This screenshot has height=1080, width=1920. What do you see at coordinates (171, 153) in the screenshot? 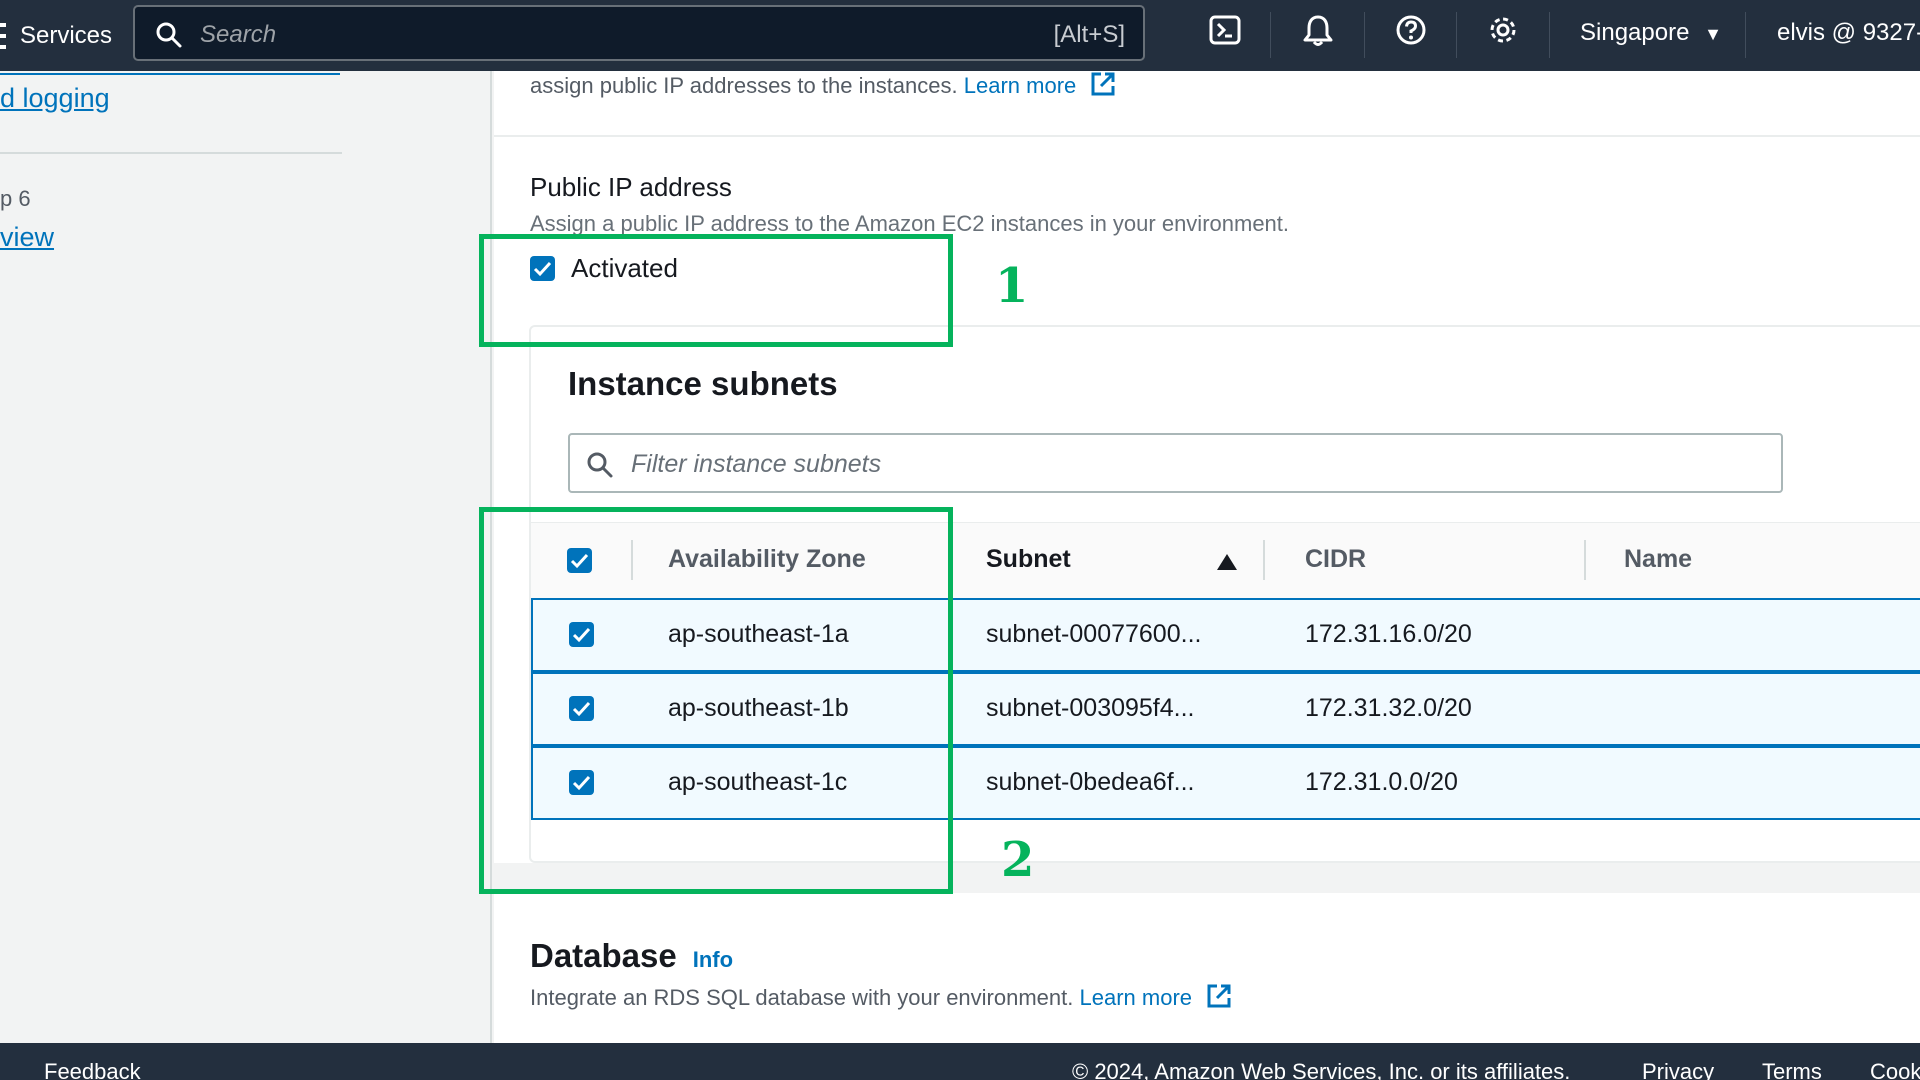
I see `sidenav-divider` at bounding box center [171, 153].